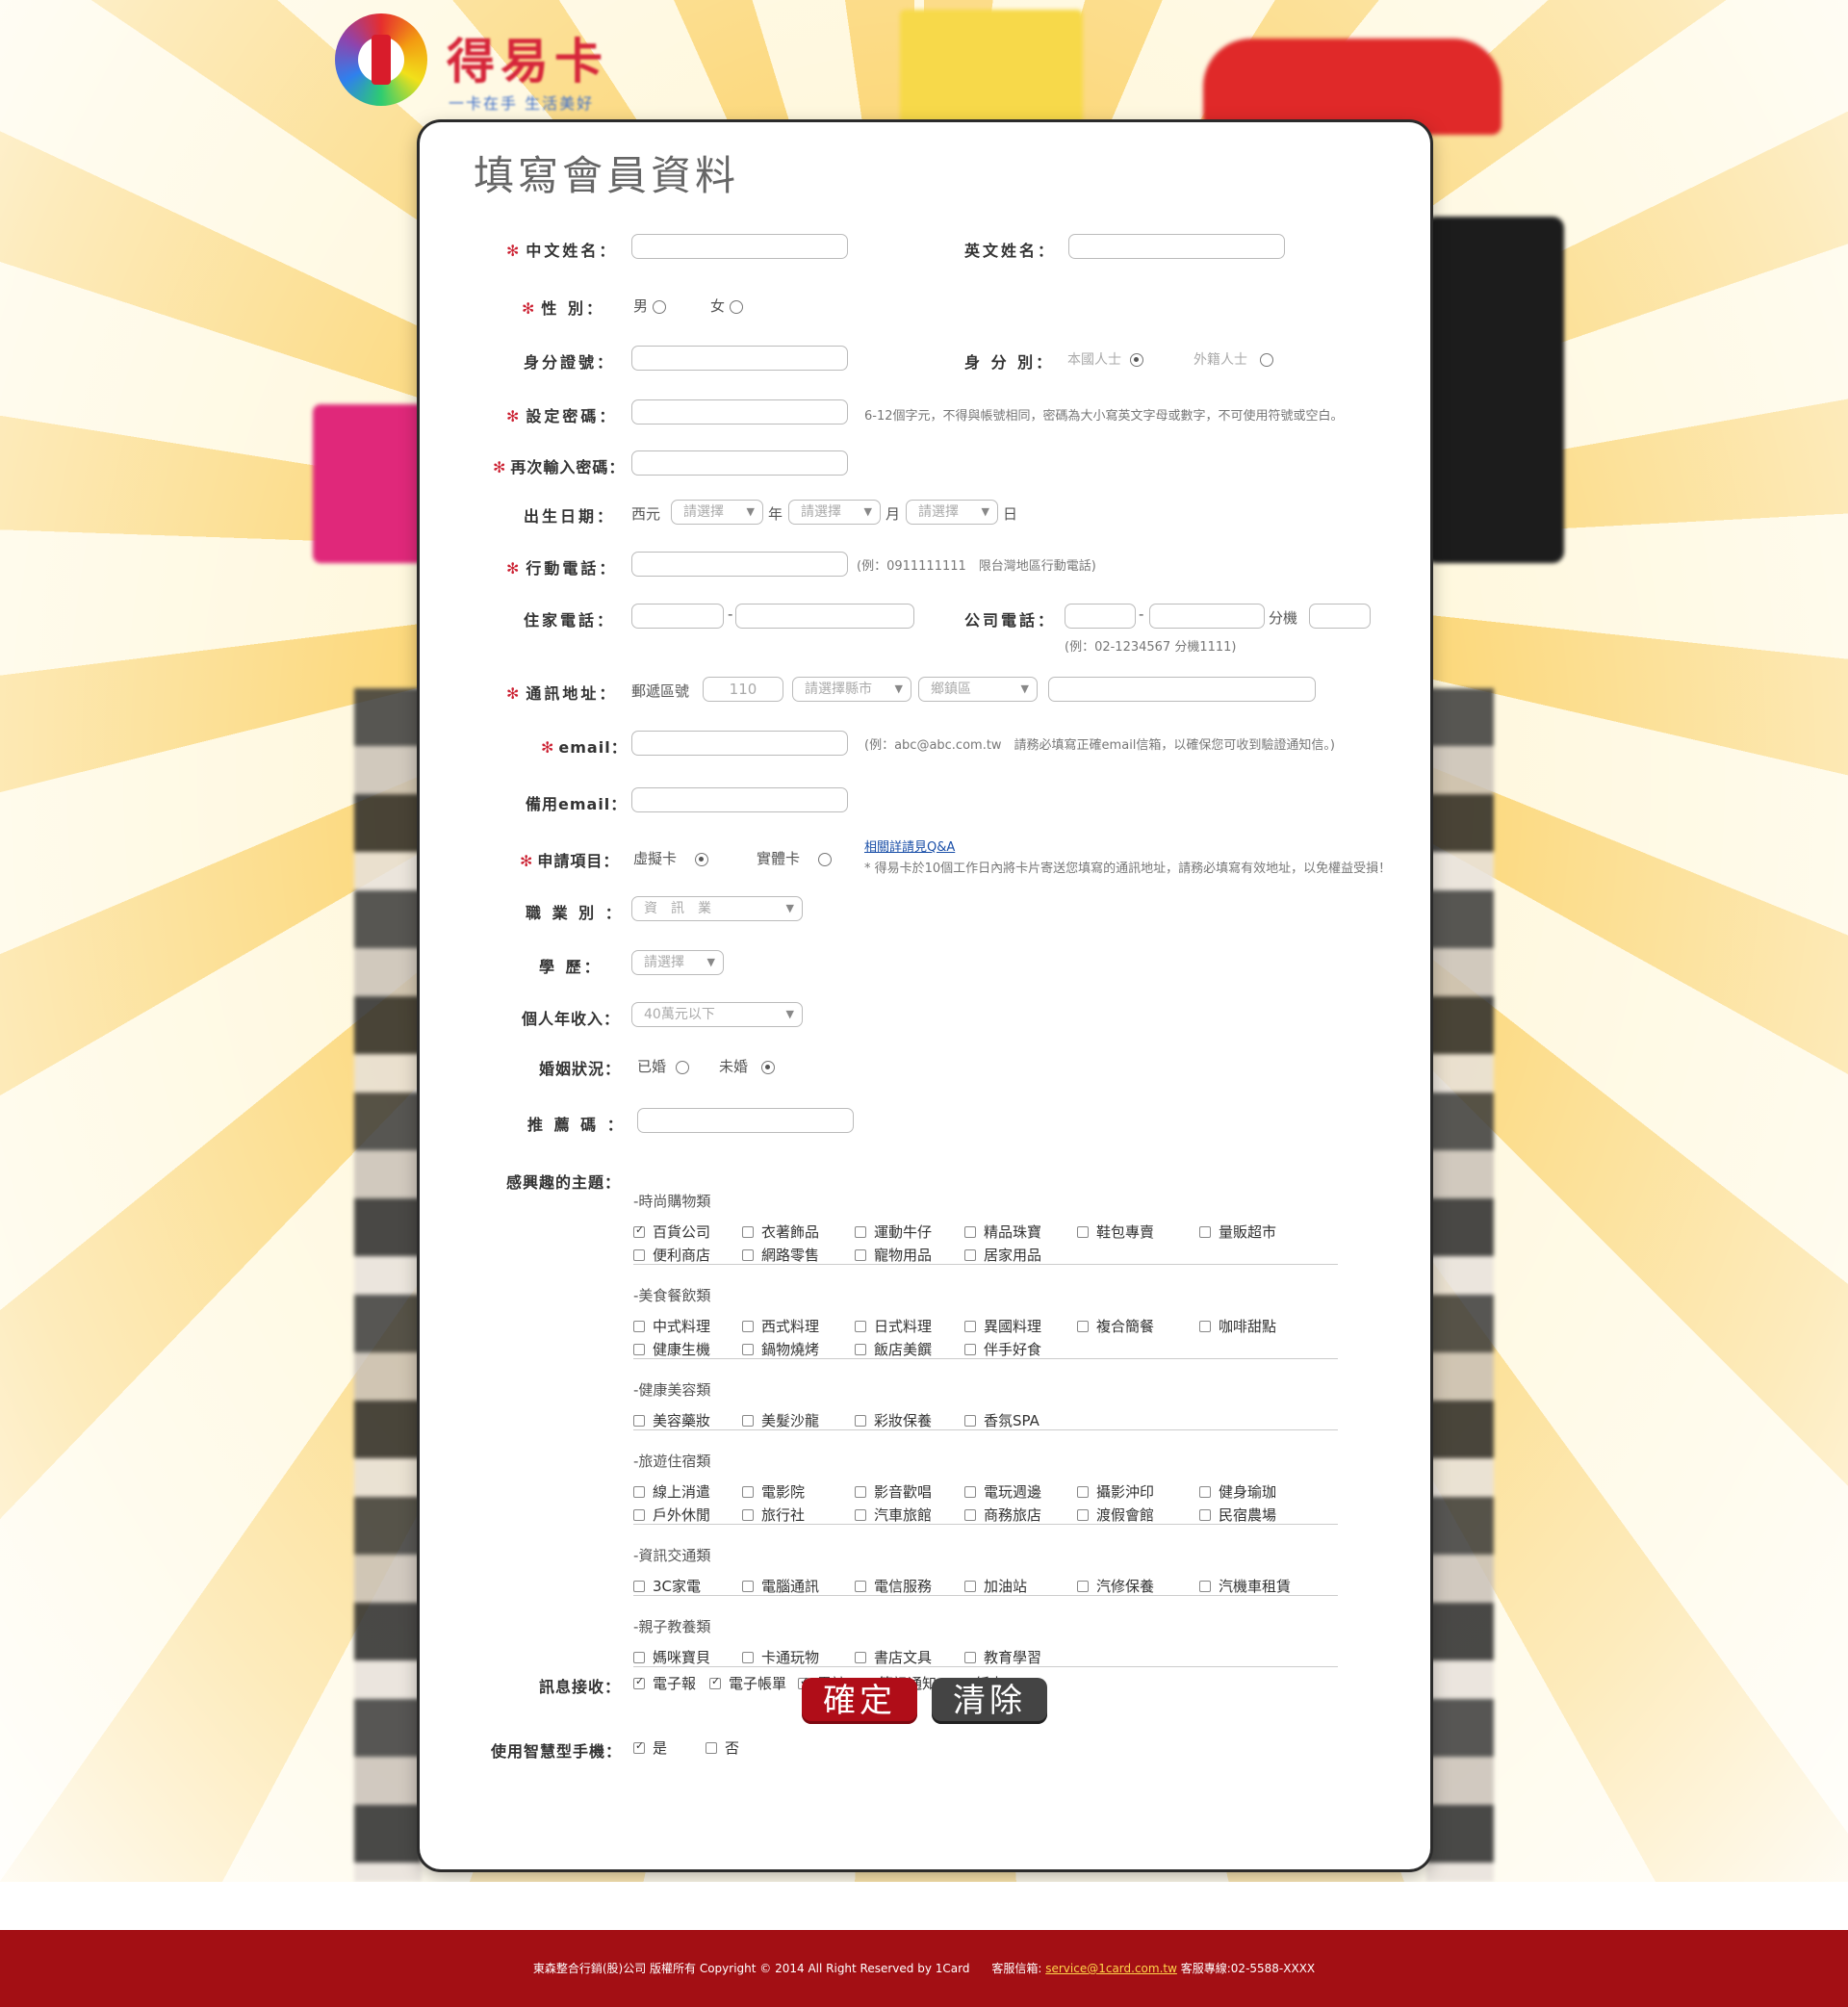 The height and width of the screenshot is (2007, 1848). Describe the element at coordinates (659, 307) in the screenshot. I see `radio-male` at that location.